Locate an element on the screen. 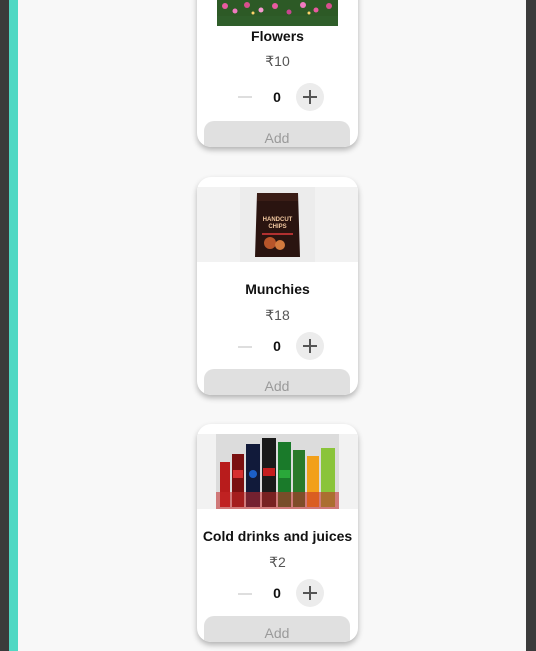  product-price: ₹2 is located at coordinates (277, 562).